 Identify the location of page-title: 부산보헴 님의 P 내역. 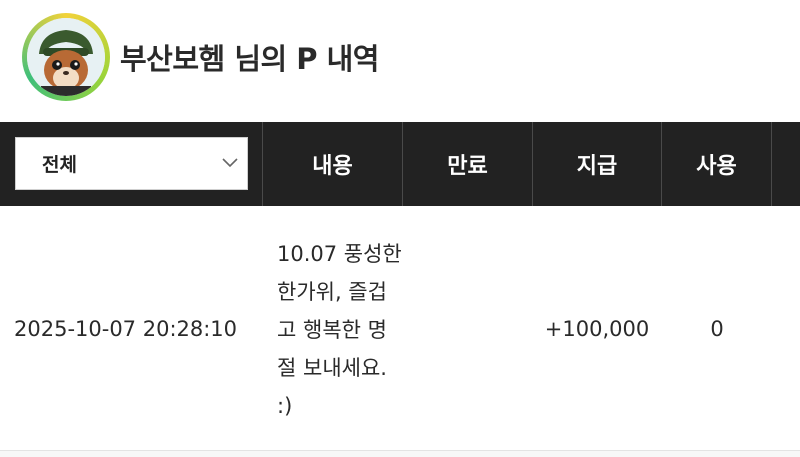
(249, 59).